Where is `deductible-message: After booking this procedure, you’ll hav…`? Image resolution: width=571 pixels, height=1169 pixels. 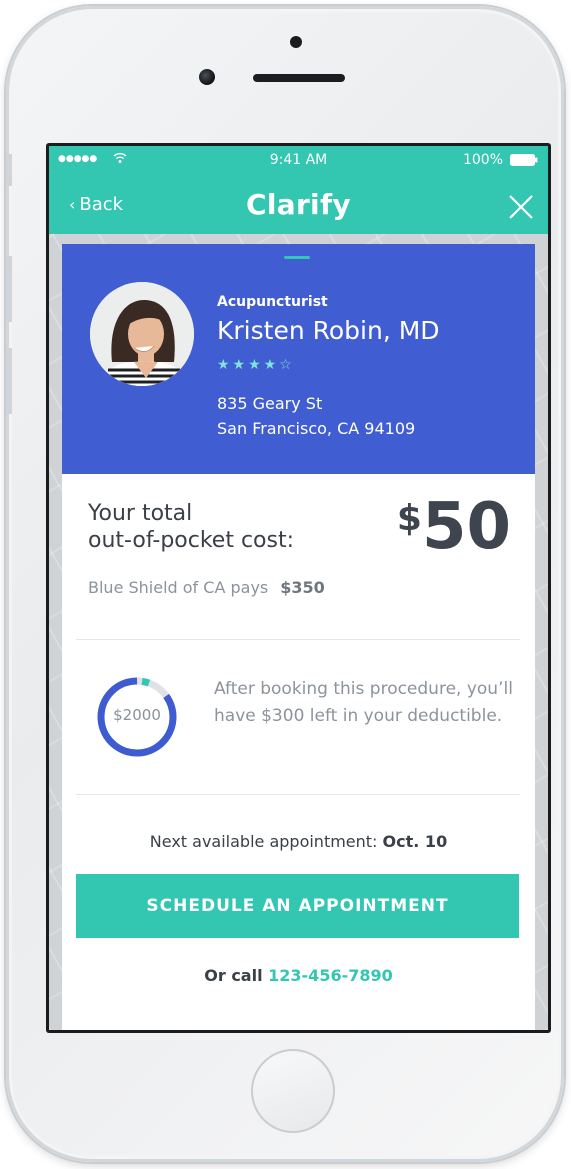 deductible-message: After booking this procedure, you’ll hav… is located at coordinates (363, 702).